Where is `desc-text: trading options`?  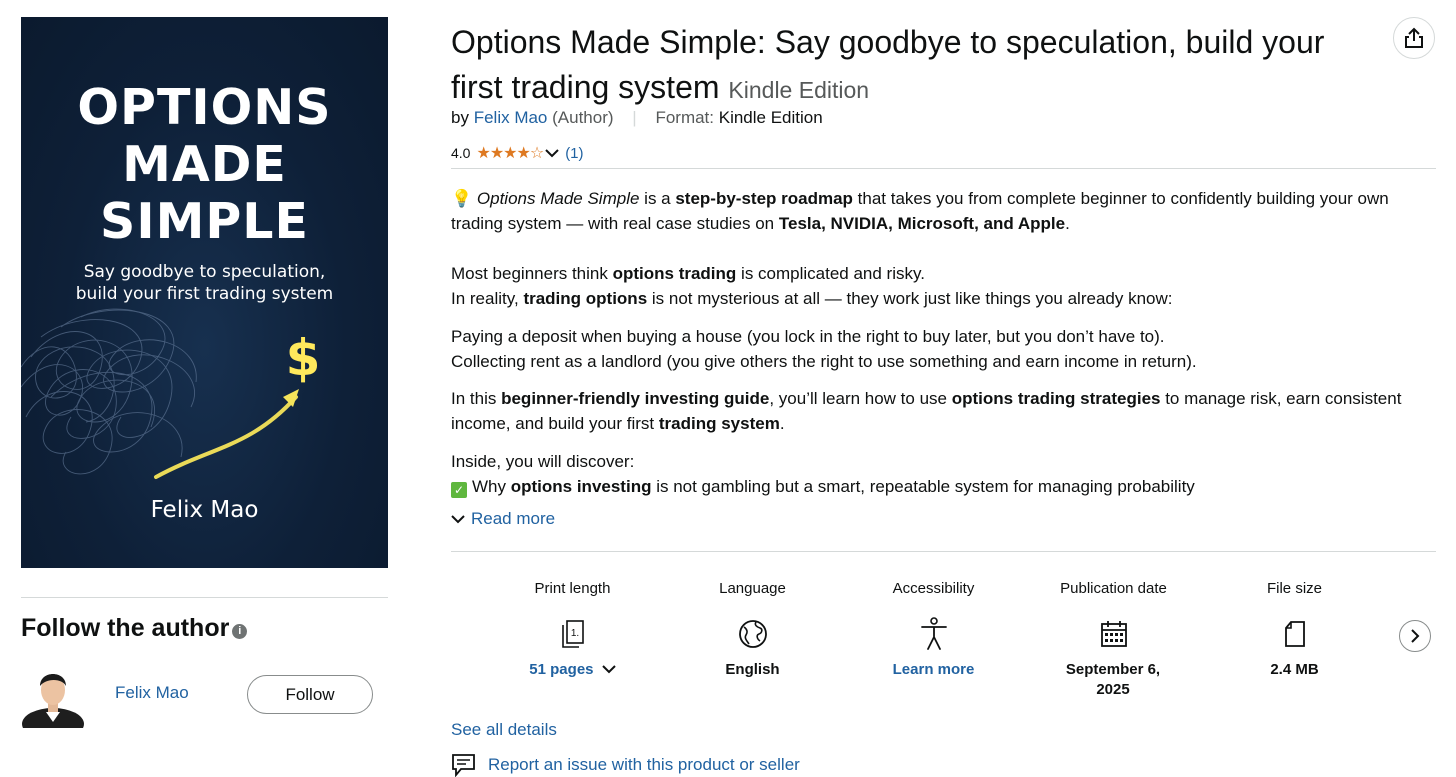 desc-text: trading options is located at coordinates (585, 298).